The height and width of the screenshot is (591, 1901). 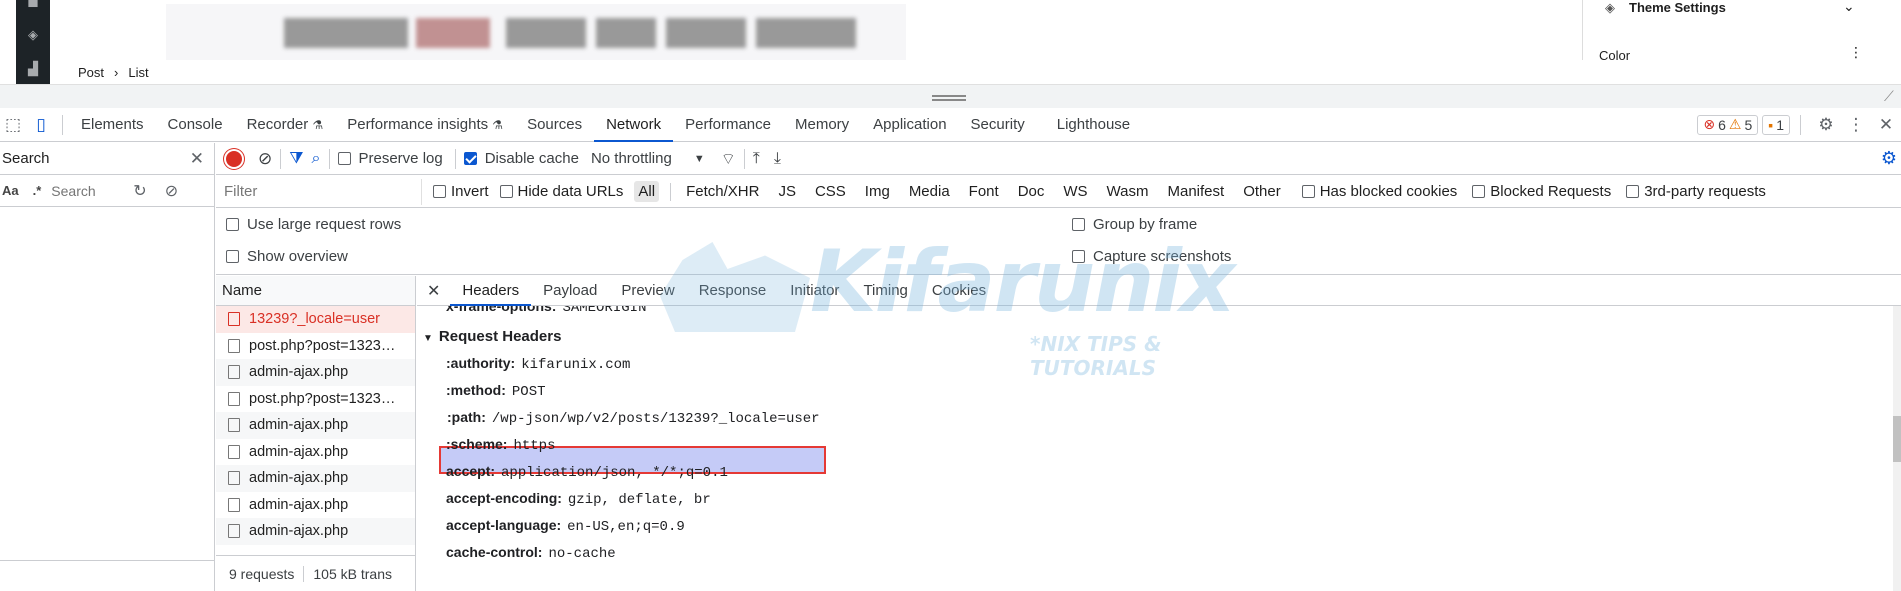 I want to click on chart-icon: ▟, so click(x=33, y=69).